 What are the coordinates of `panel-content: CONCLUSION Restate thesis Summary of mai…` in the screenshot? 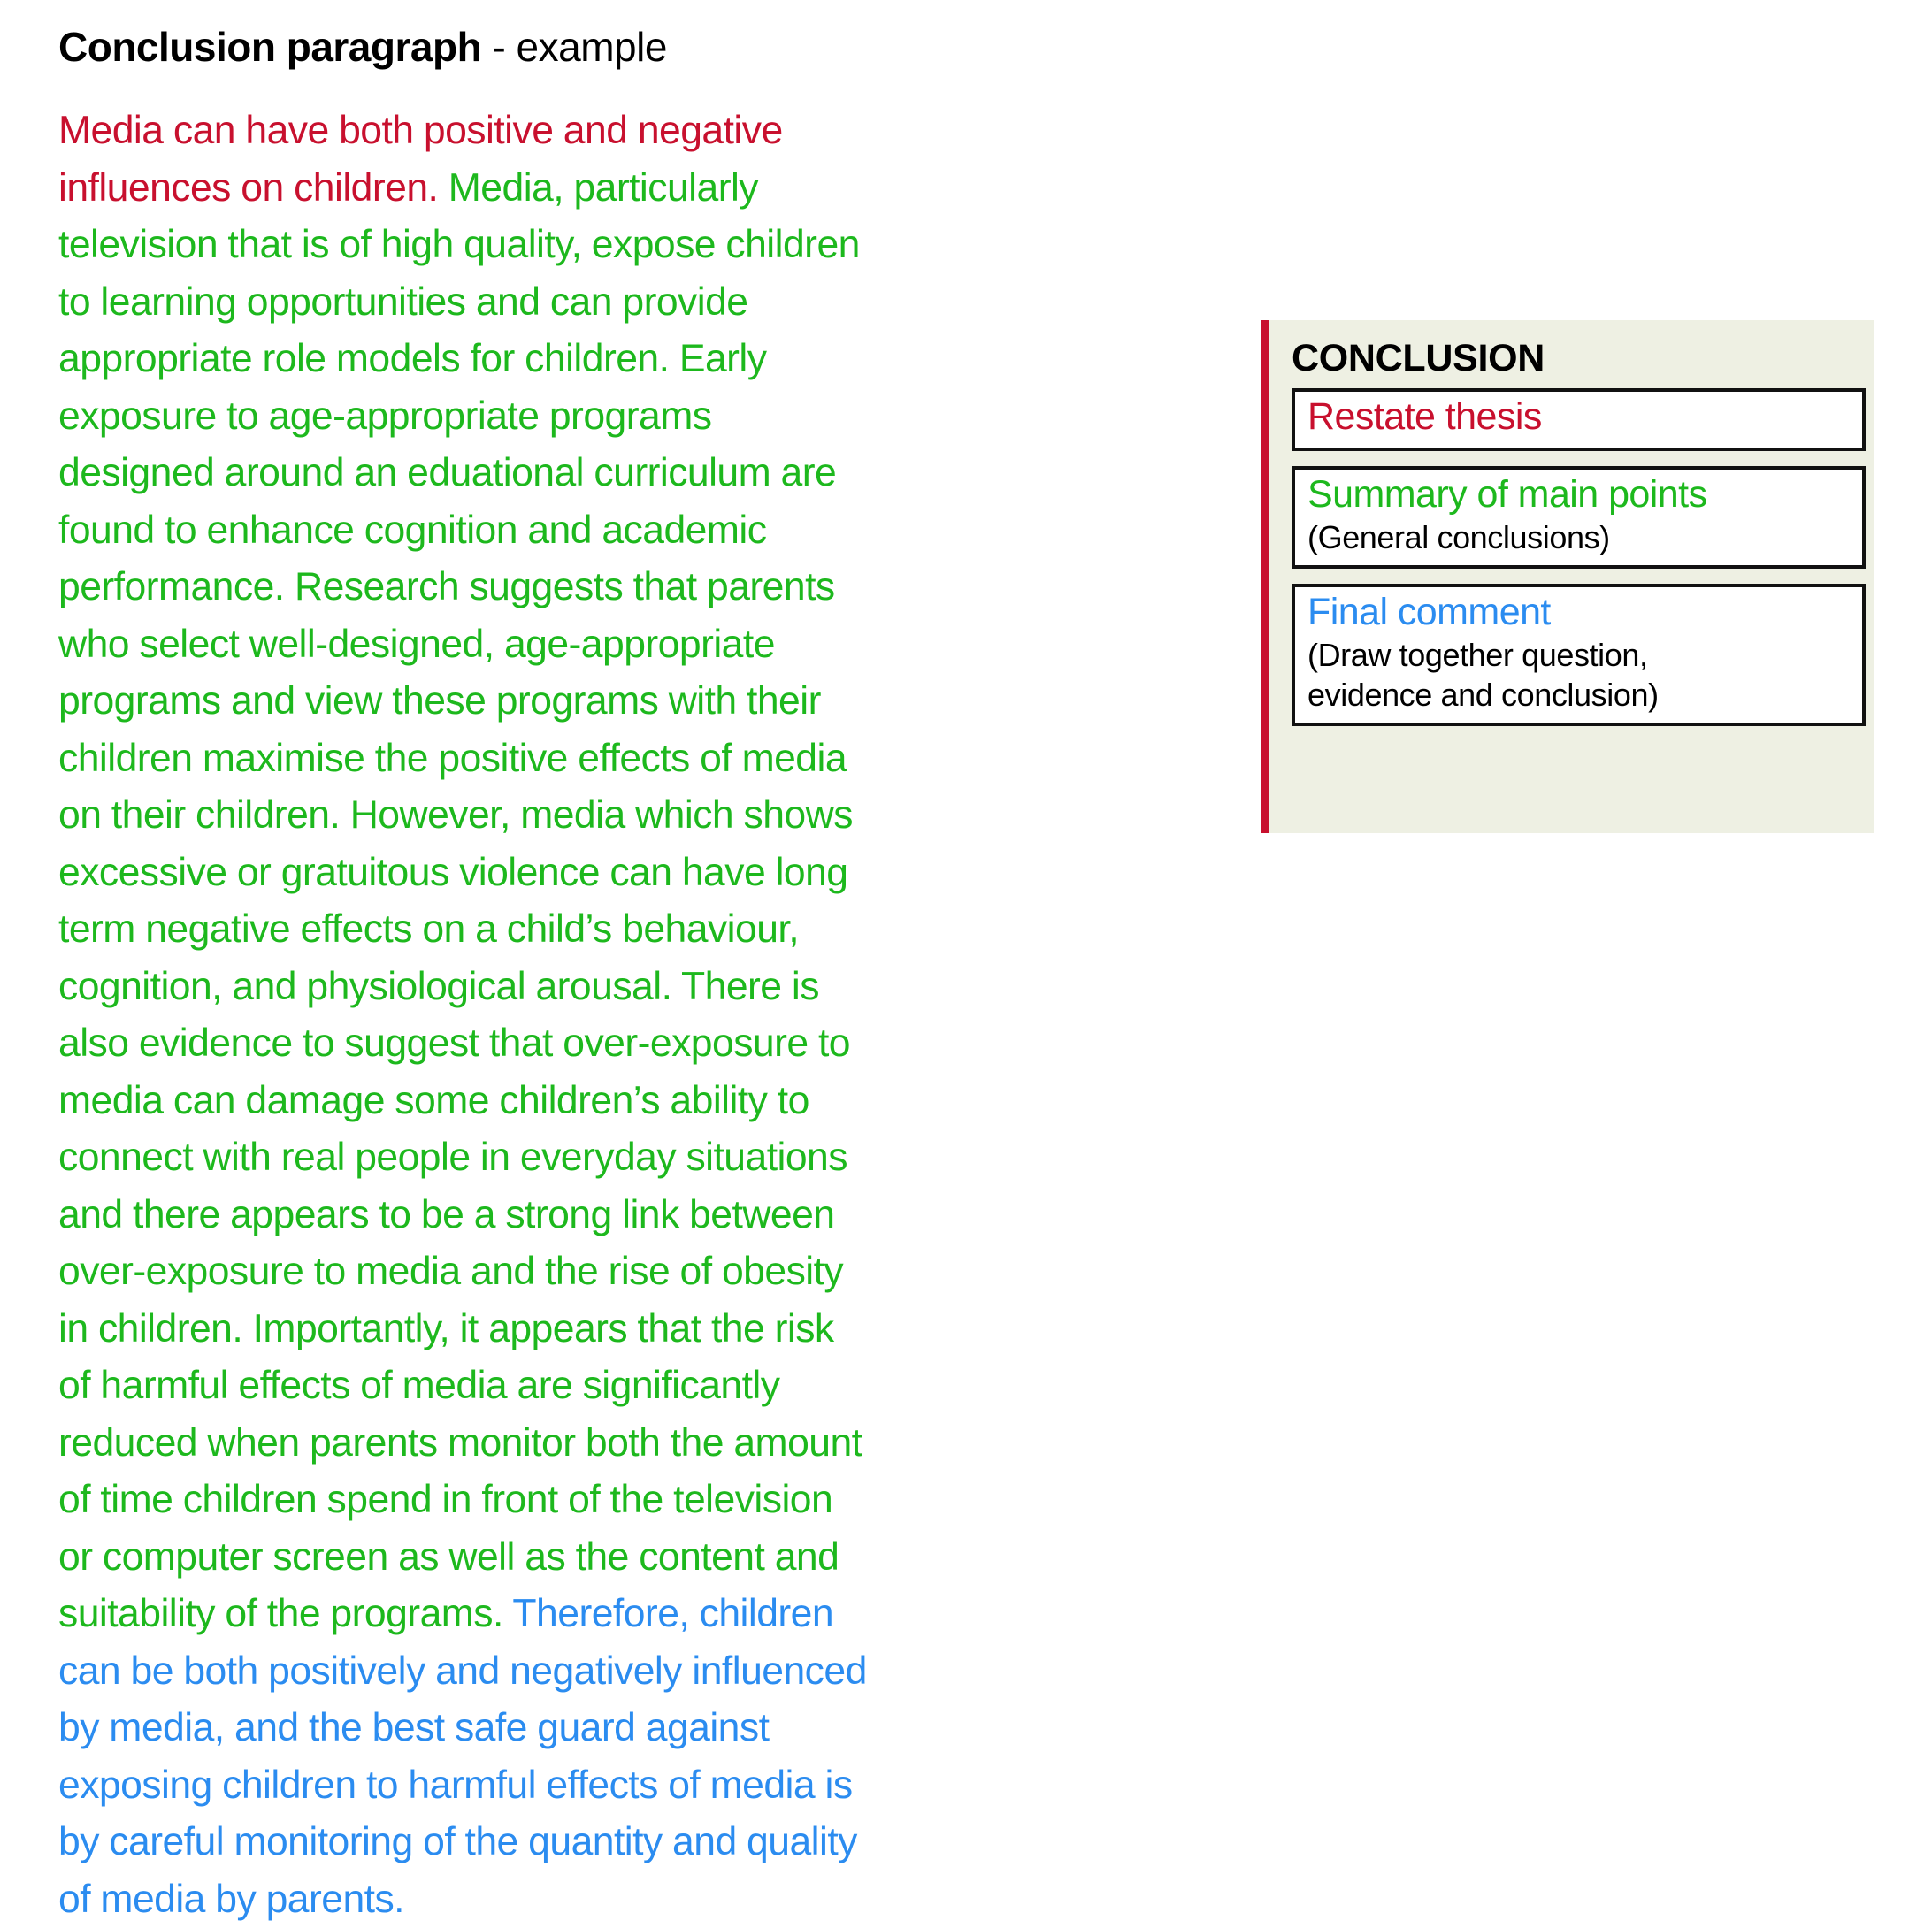 It's located at (1571, 576).